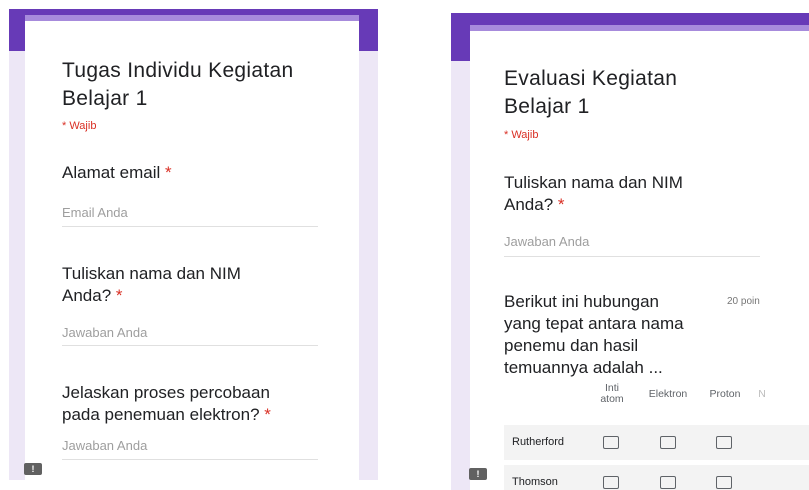  What do you see at coordinates (762, 394) in the screenshot?
I see `grid-column-header: N` at bounding box center [762, 394].